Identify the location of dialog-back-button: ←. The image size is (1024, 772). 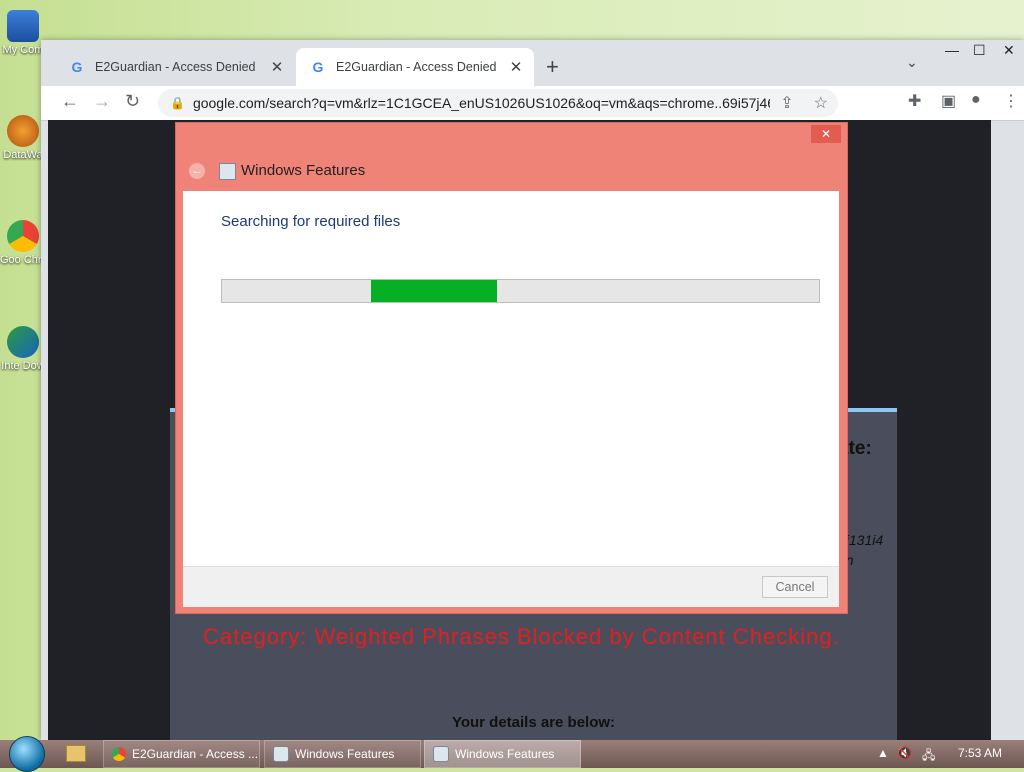
(197, 171).